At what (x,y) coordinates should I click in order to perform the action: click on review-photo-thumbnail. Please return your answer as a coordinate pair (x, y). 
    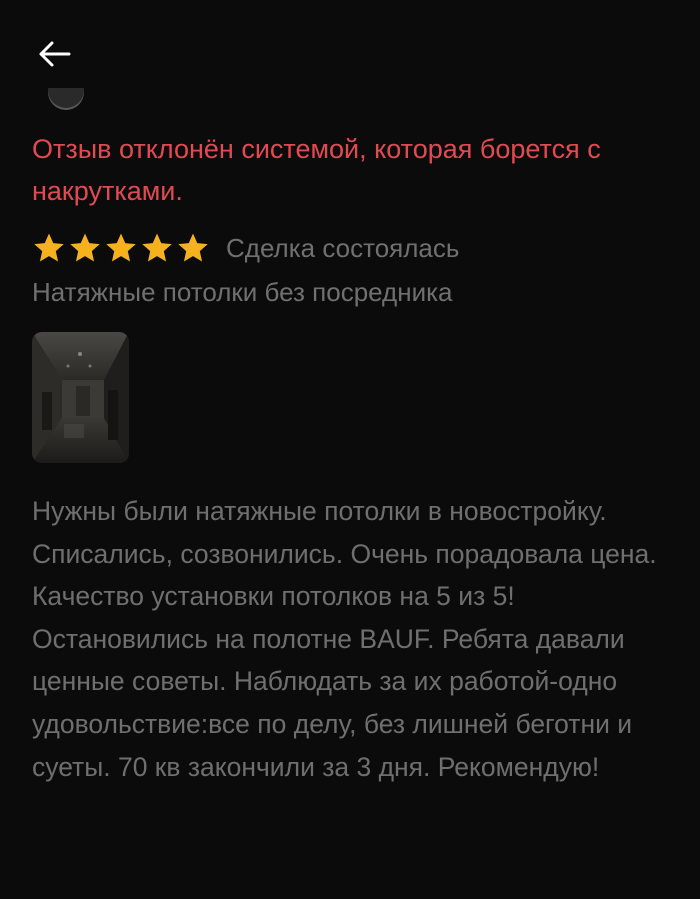
    Looking at the image, I should click on (80, 397).